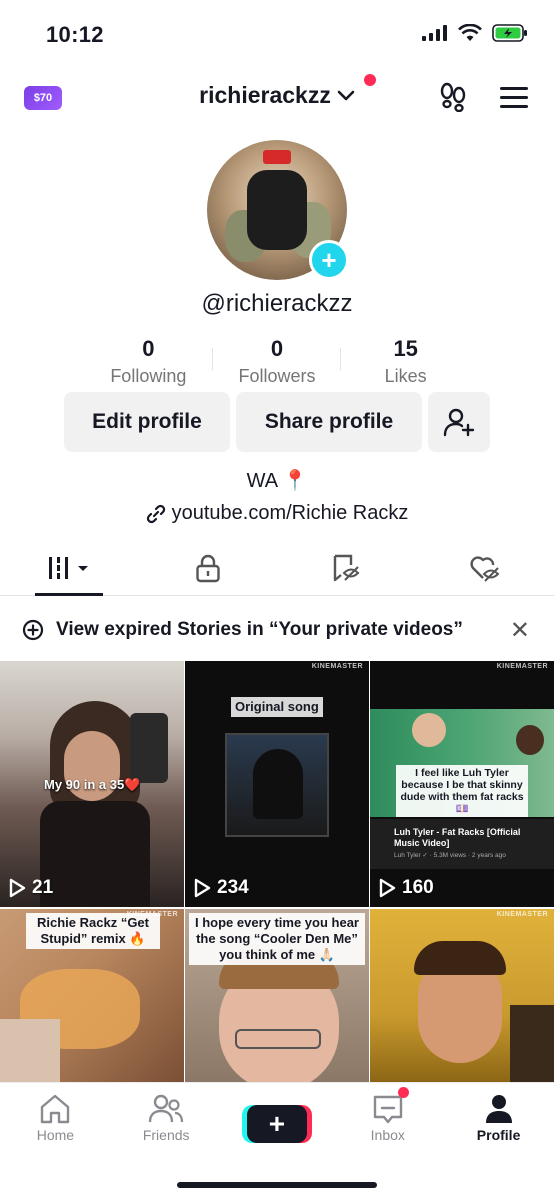 This screenshot has height=1200, width=554. What do you see at coordinates (93, 931) in the screenshot?
I see `video-caption: Richie Rackz “Get Stupid” remix 🔥` at bounding box center [93, 931].